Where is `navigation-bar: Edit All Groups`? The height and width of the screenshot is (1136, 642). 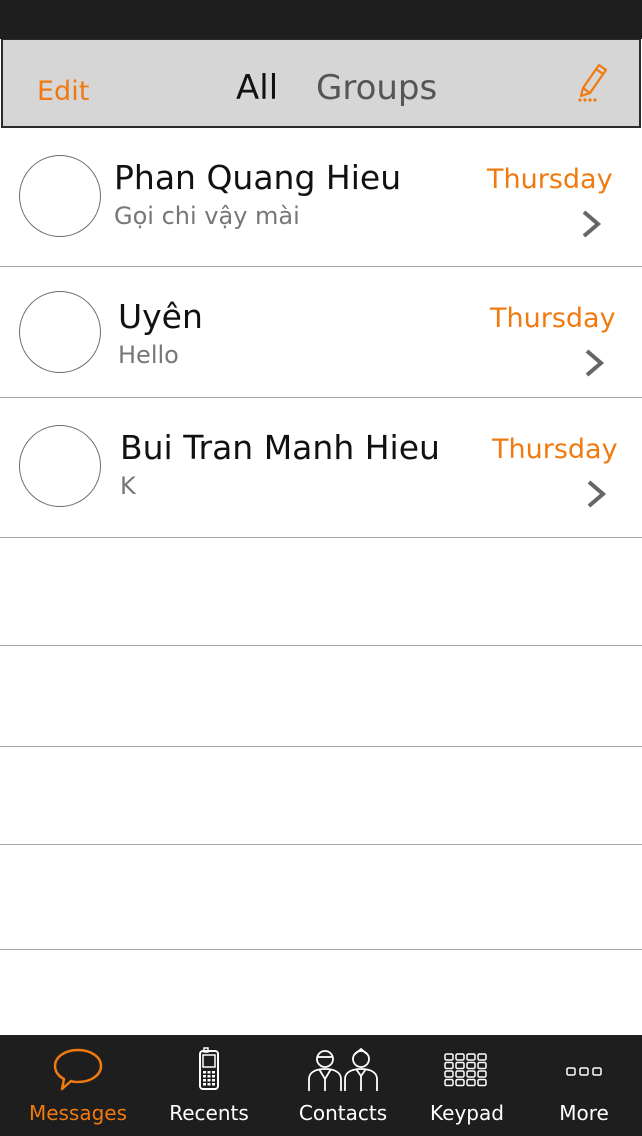
navigation-bar: Edit All Groups is located at coordinates (321, 83).